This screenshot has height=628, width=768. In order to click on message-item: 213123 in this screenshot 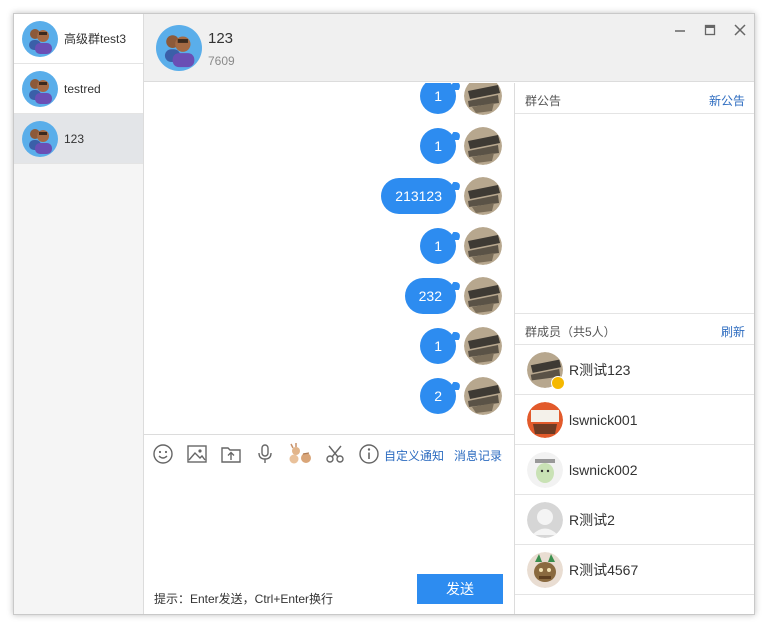, I will do `click(441, 196)`.